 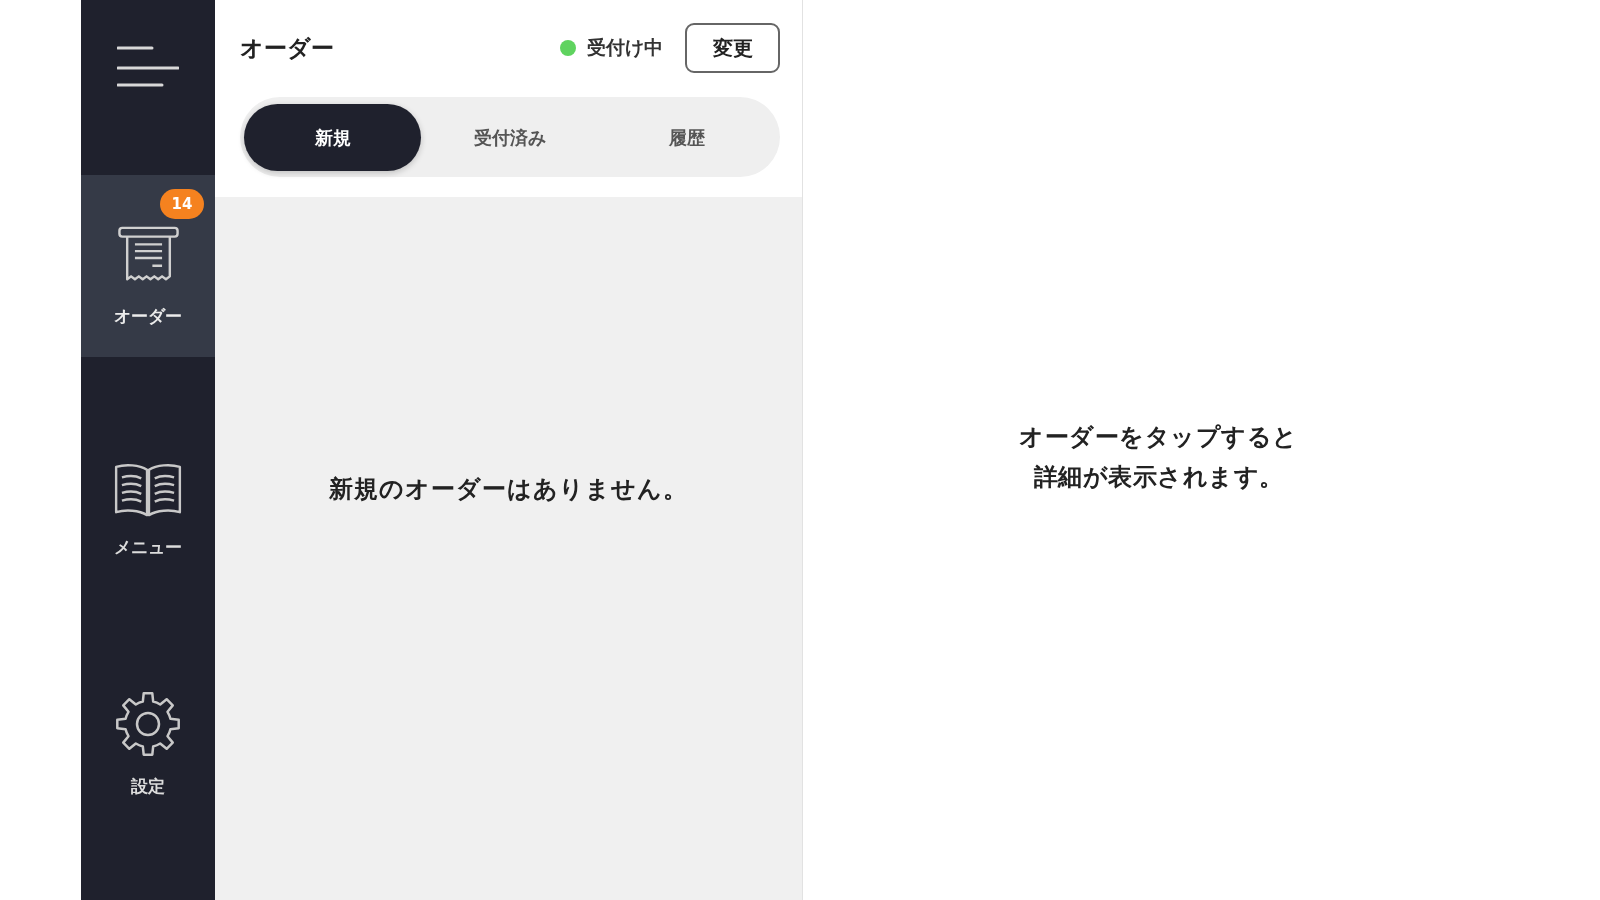 I want to click on empty-message: 新規のオーダーはありません。, so click(x=508, y=489).